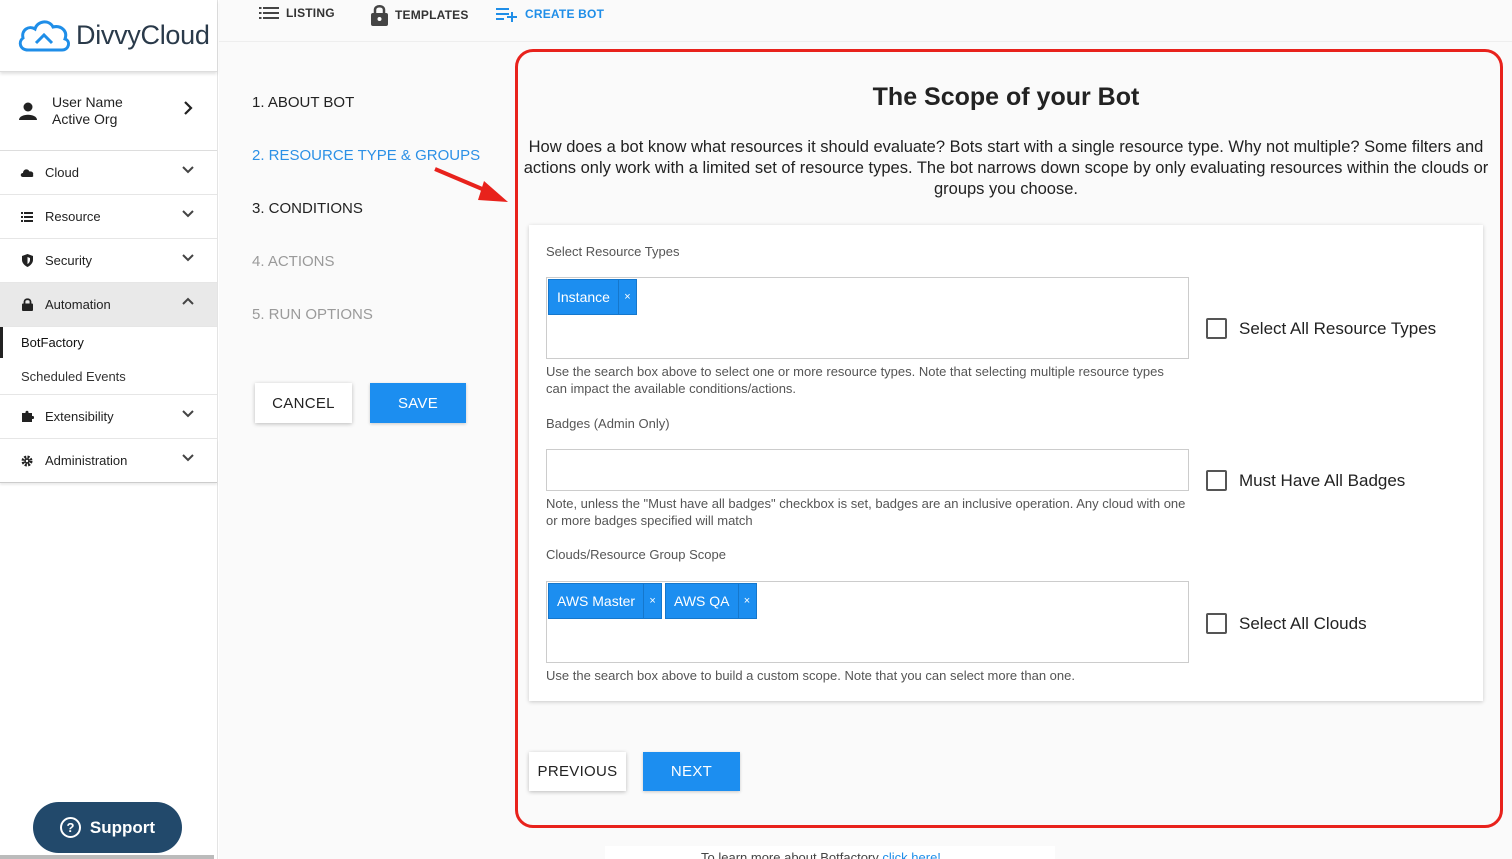 This screenshot has width=1512, height=859. Describe the element at coordinates (28, 111) in the screenshot. I see `user-icon` at that location.